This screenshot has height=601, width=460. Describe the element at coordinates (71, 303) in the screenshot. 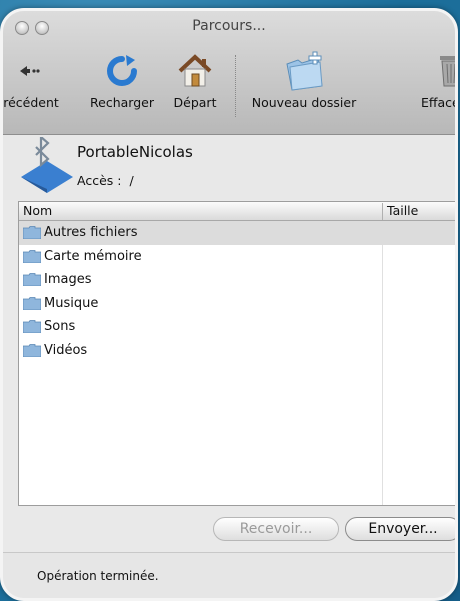

I see `folder-name: Musique` at that location.